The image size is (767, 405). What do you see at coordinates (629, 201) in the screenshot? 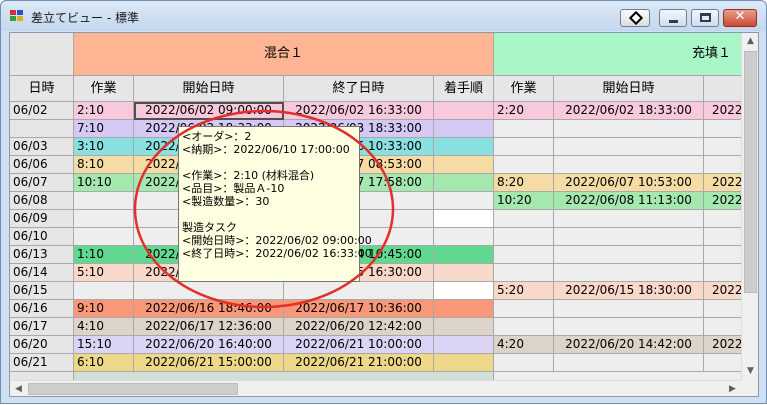
I see `filling-start-cell: 2022/06/08 11:13:00` at bounding box center [629, 201].